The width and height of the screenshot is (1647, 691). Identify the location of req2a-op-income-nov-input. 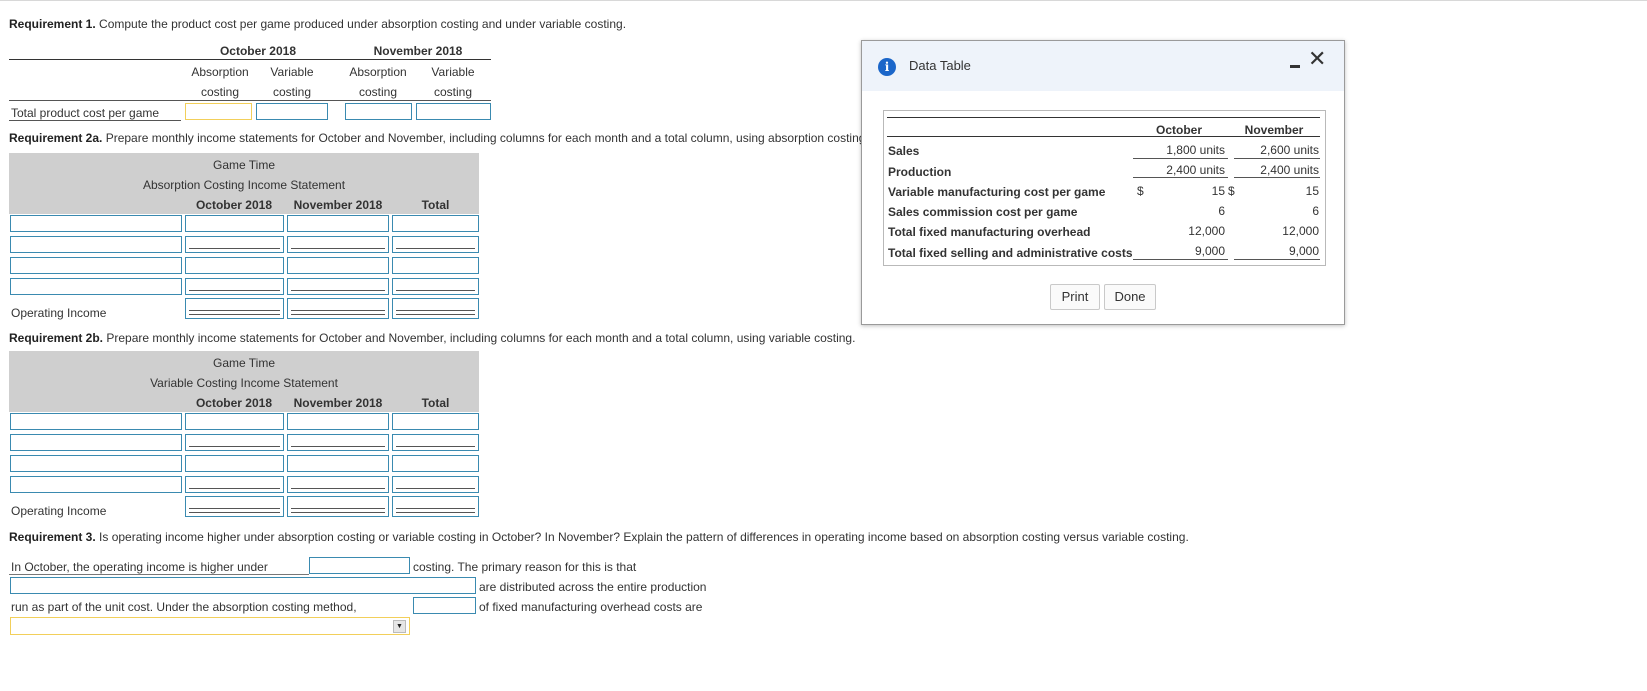
(338, 308).